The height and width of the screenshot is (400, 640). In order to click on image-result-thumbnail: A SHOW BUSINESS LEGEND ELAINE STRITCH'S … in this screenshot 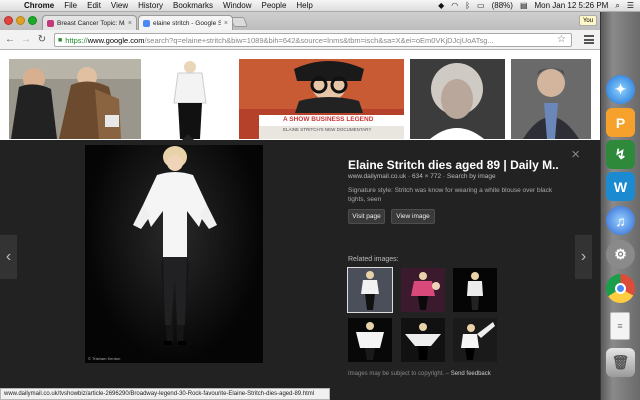, I will do `click(321, 99)`.